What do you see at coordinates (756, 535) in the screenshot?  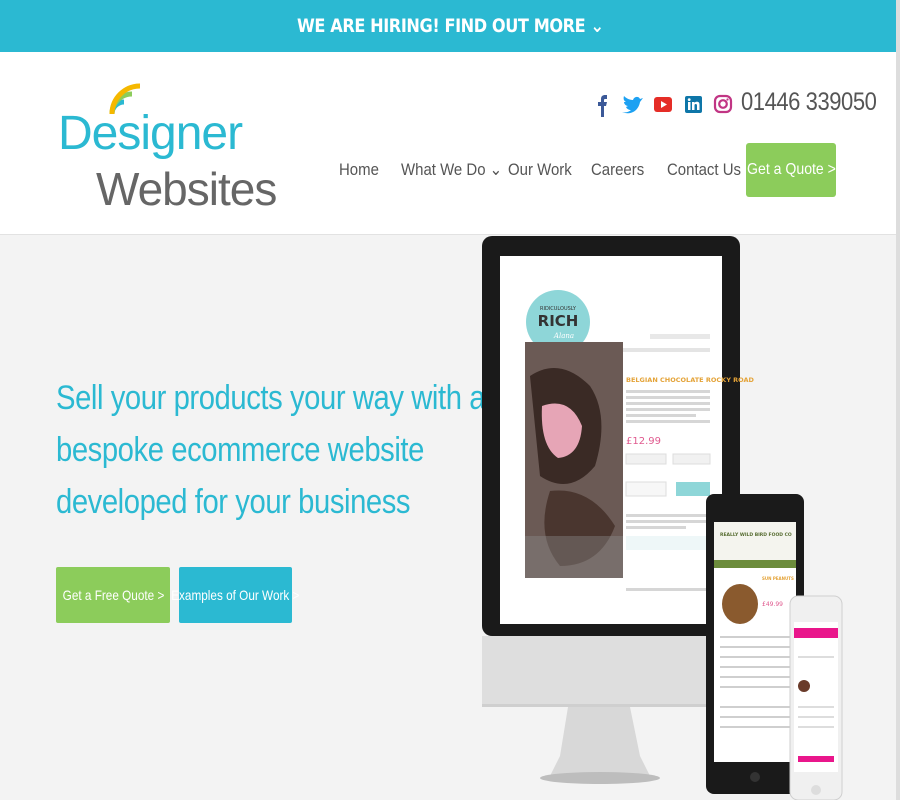 I see `tablet-brand-text: REALLY WILD BIRD FOOD CO` at bounding box center [756, 535].